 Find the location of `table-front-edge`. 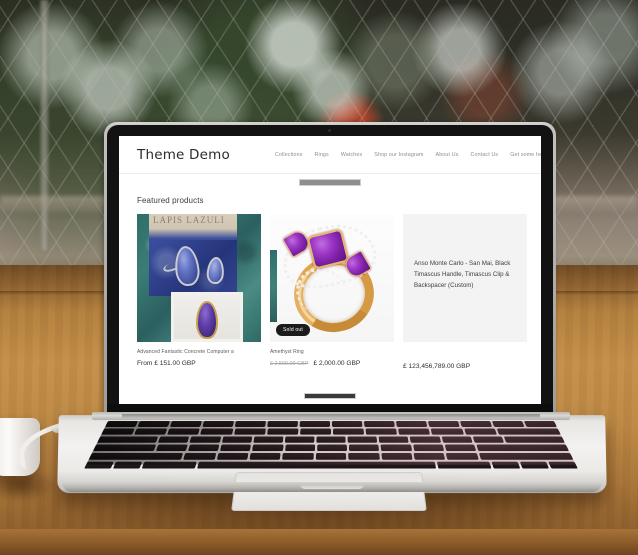

table-front-edge is located at coordinates (319, 542).